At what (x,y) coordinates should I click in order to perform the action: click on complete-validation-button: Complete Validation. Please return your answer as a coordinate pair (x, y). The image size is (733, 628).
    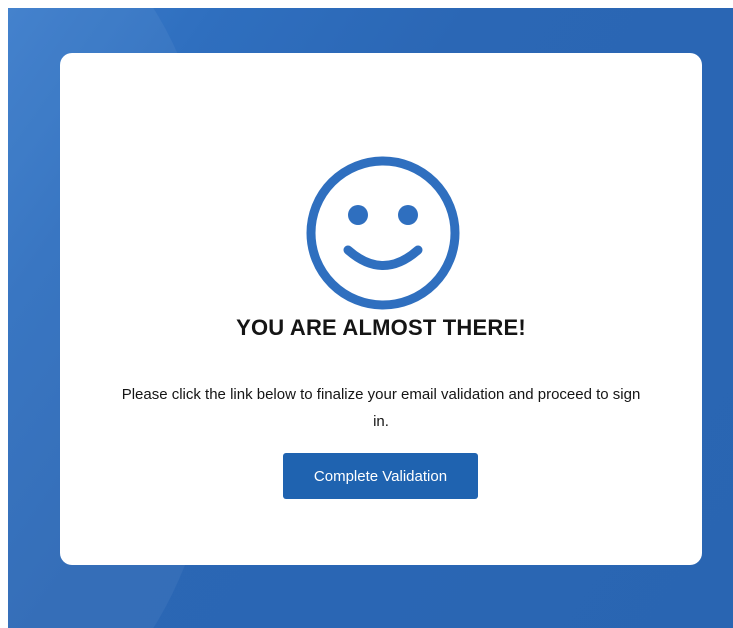
    Looking at the image, I should click on (380, 476).